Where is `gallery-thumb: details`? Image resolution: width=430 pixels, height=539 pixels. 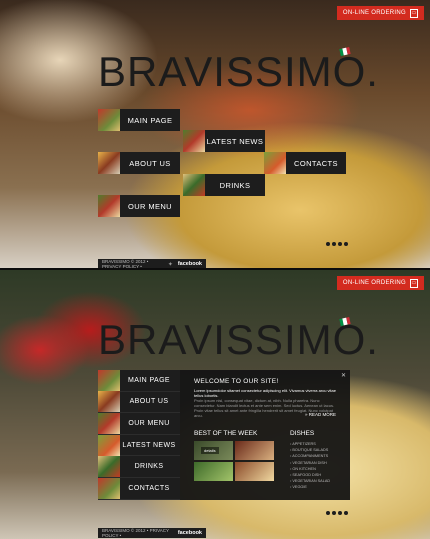 gallery-thumb: details is located at coordinates (213, 450).